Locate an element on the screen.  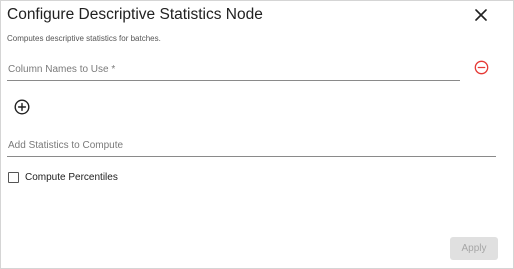
add-circle-icon is located at coordinates (22, 107).